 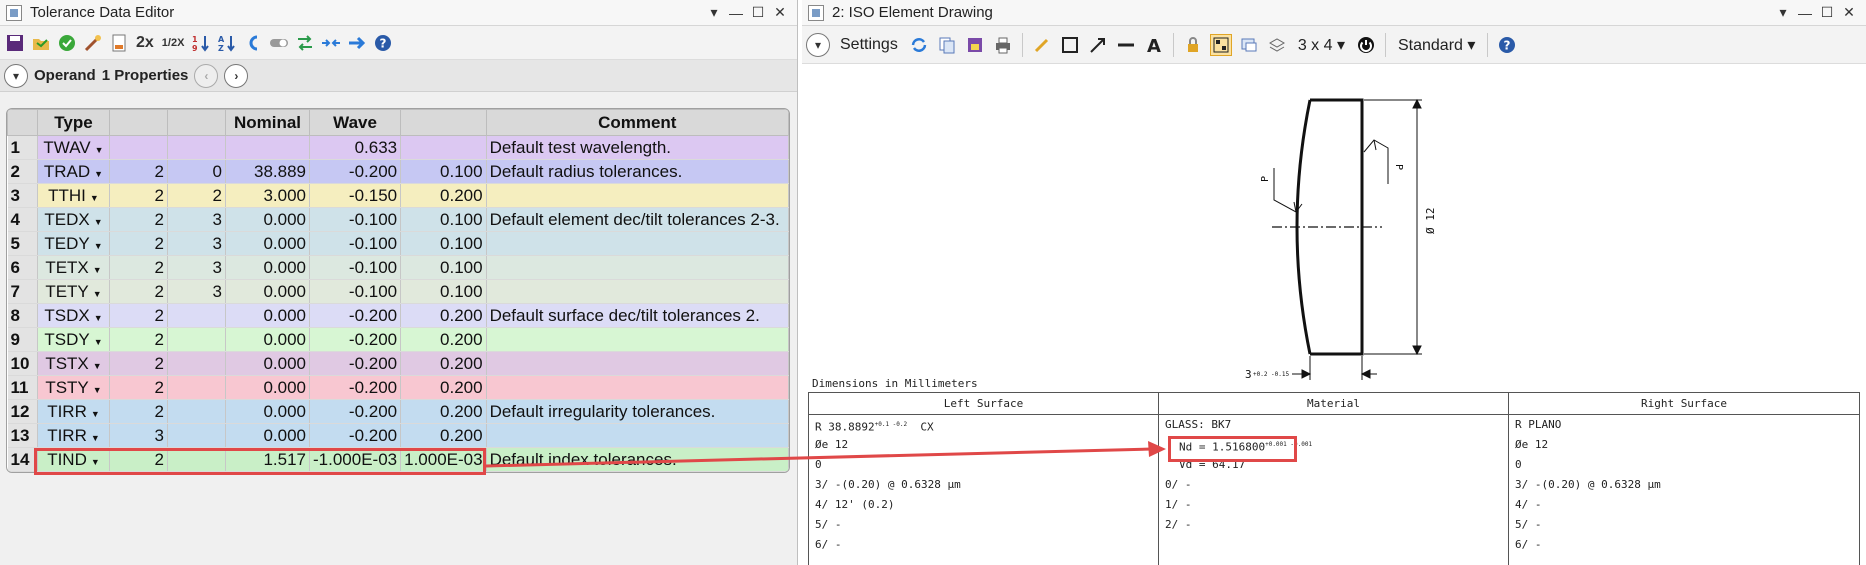 What do you see at coordinates (22, 291) in the screenshot?
I see `row-number: 7` at bounding box center [22, 291].